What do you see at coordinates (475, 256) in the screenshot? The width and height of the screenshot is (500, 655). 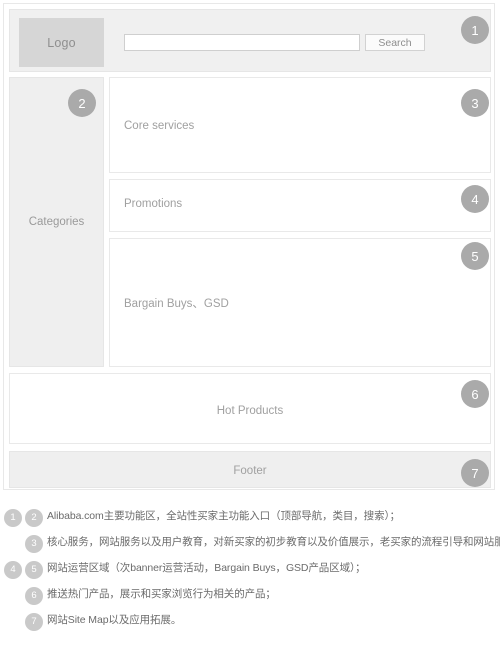 I see `step-badge-5: 5` at bounding box center [475, 256].